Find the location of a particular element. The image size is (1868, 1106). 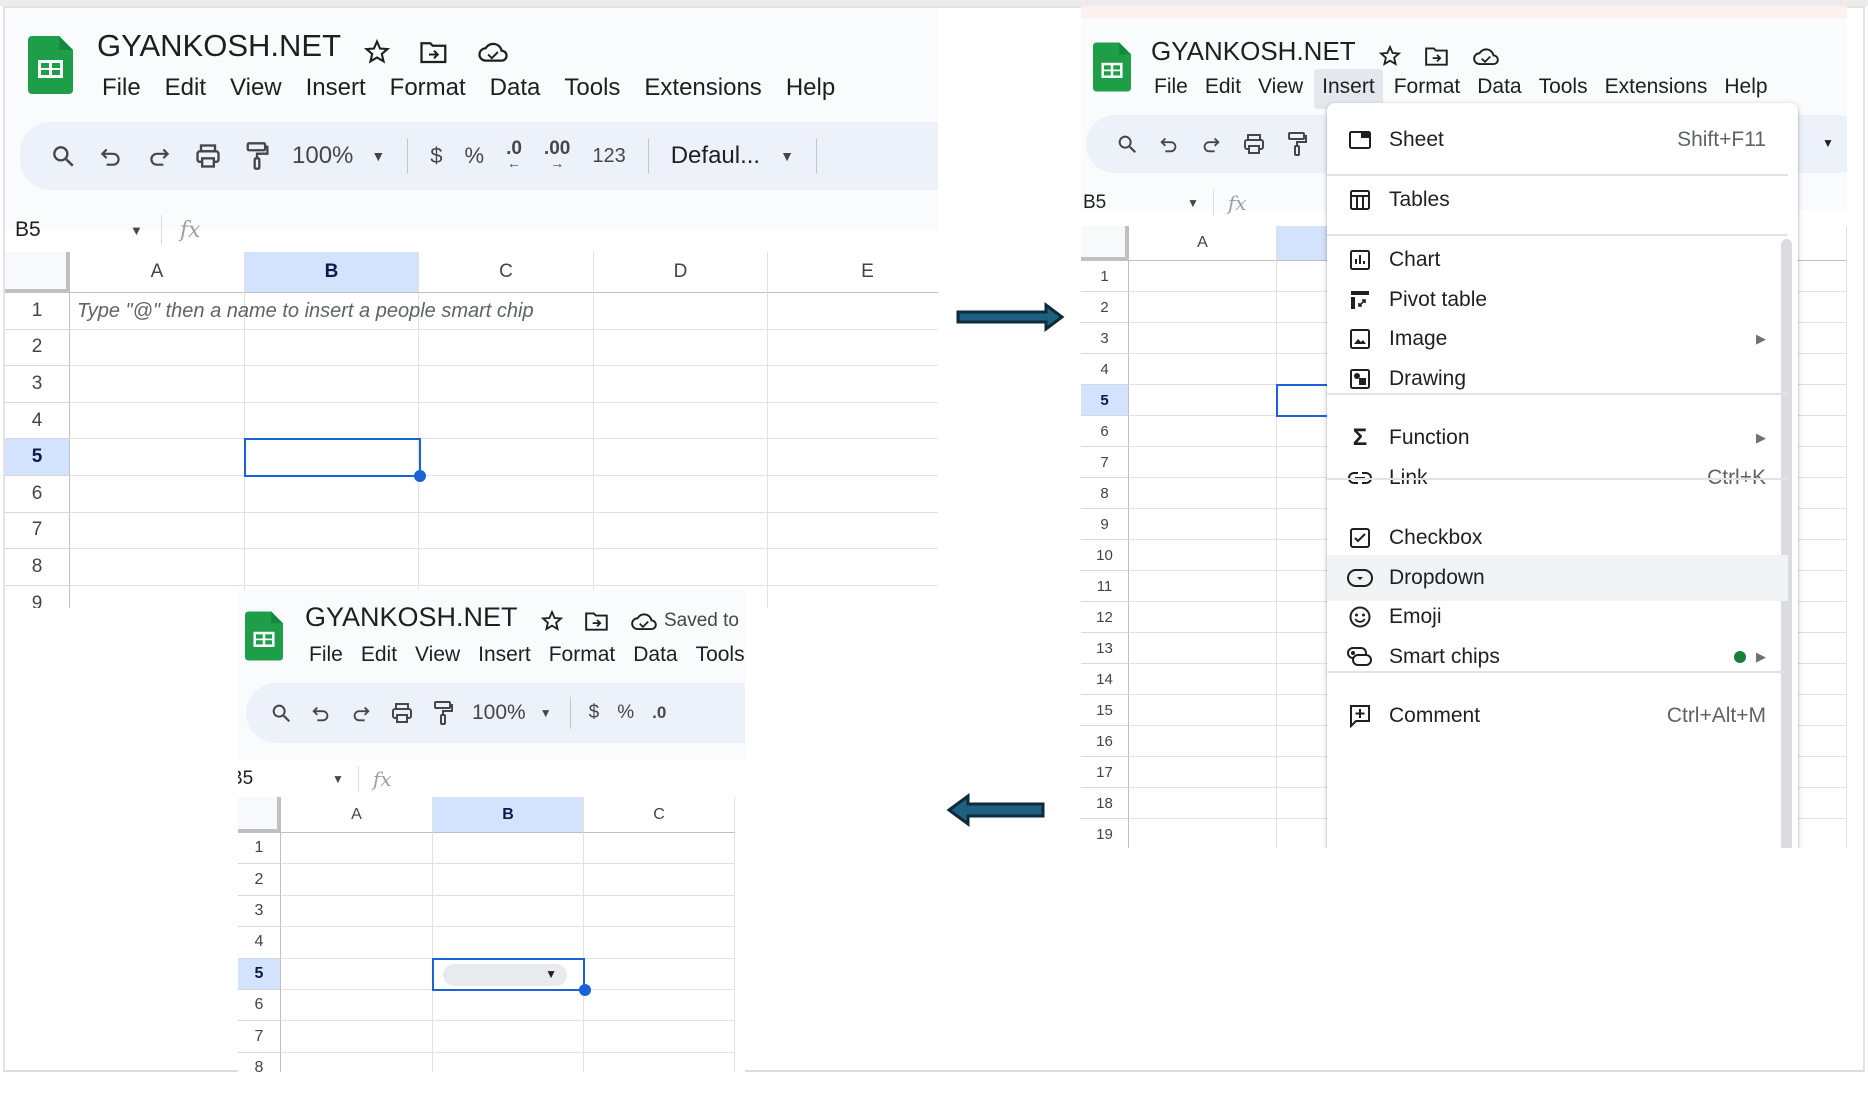

row-header-7: 7 is located at coordinates (1105, 462).